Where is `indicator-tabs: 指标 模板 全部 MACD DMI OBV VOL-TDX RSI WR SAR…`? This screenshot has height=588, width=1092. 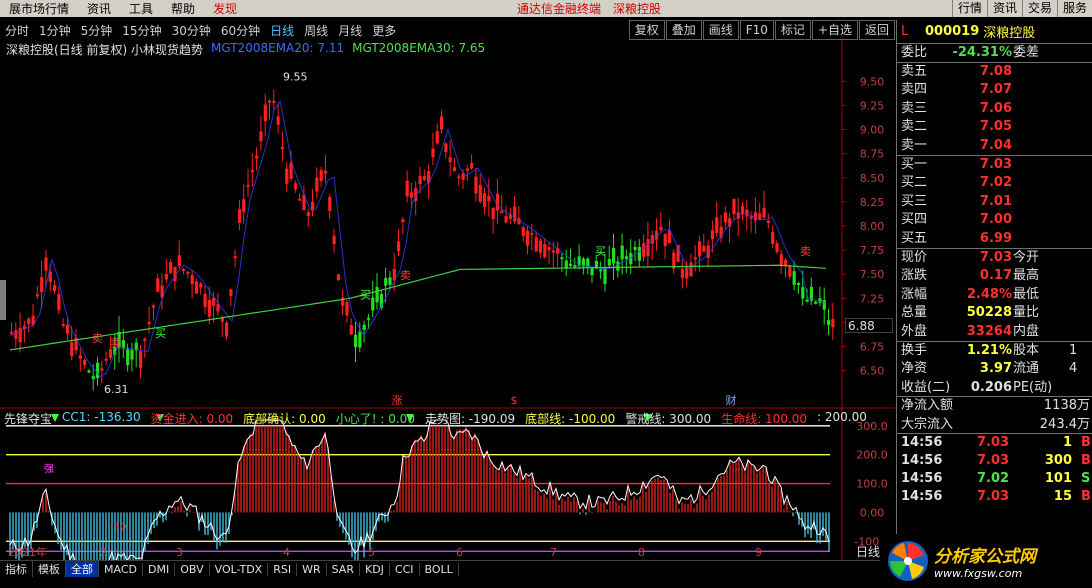
indicator-tabs: 指标 模板 全部 MACD DMI OBV VOL-TDX RSI WR SAR… is located at coordinates (447, 568).